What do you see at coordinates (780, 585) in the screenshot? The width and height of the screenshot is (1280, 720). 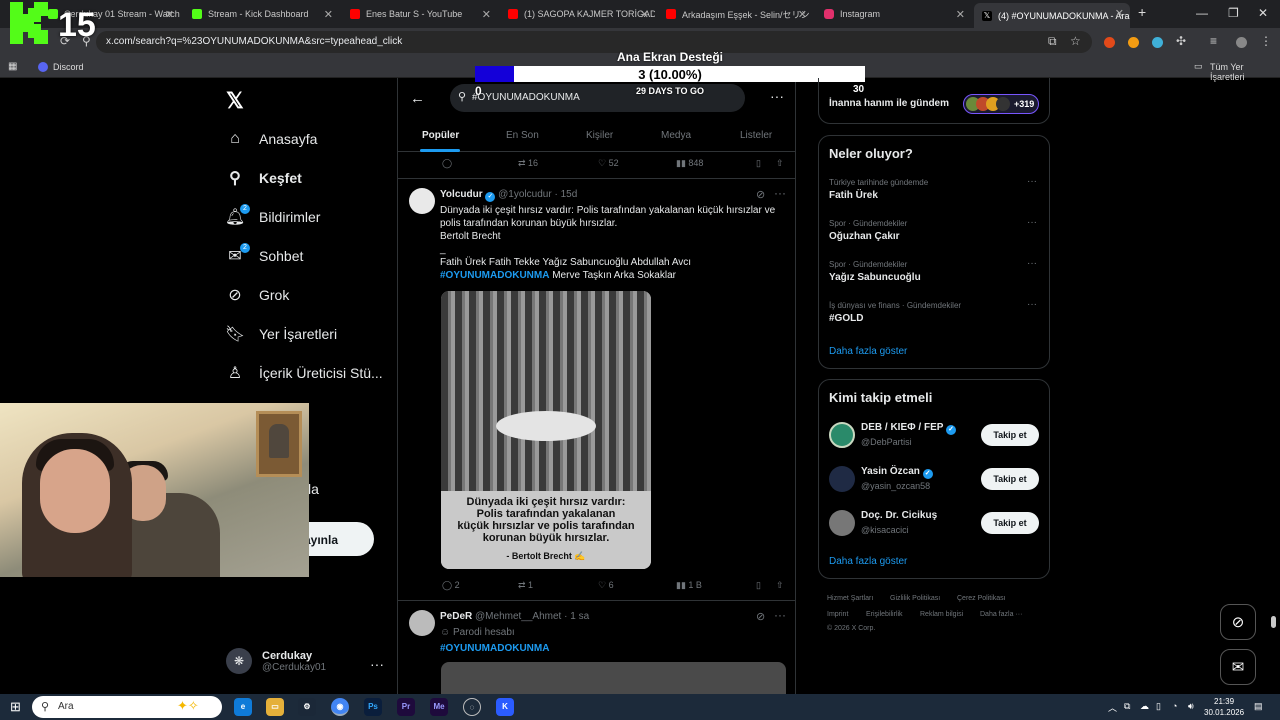 I see `share-icon: ⇧` at bounding box center [780, 585].